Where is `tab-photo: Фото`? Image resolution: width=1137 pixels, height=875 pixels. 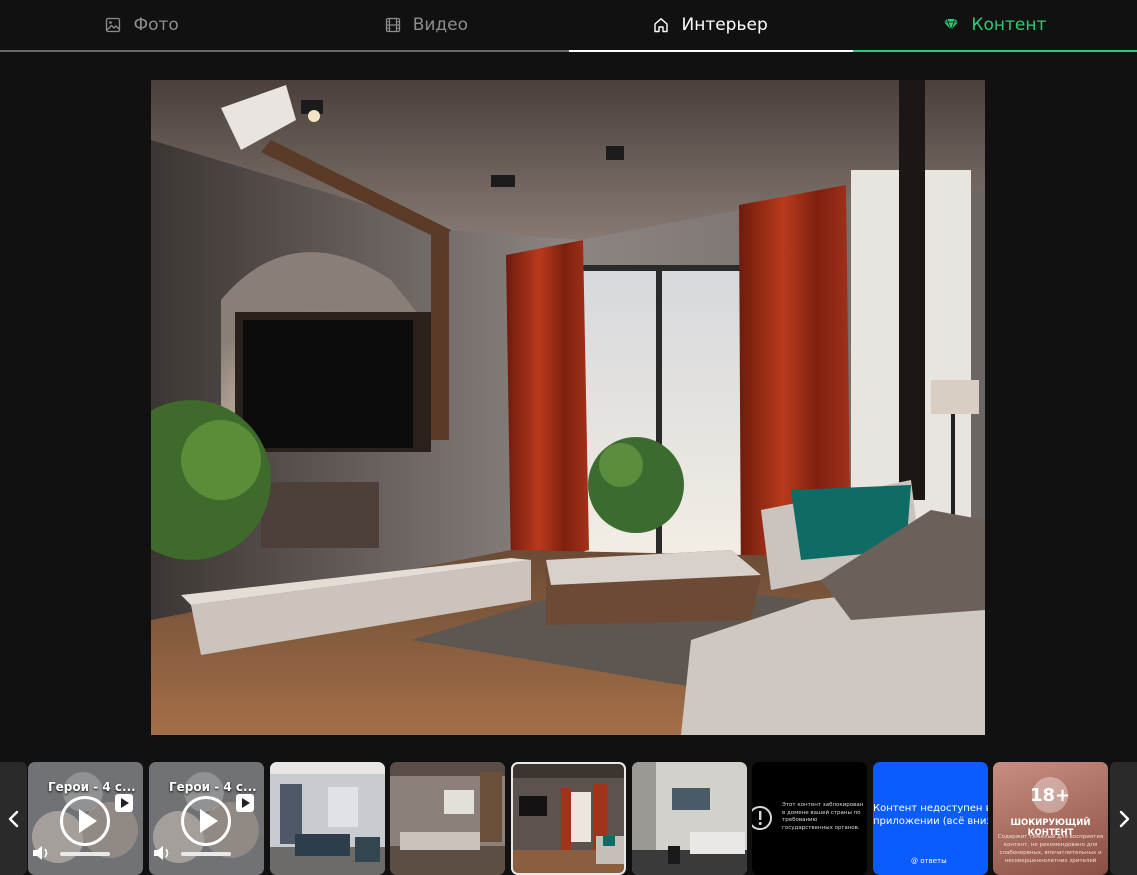 tab-photo: Фото is located at coordinates (142, 26).